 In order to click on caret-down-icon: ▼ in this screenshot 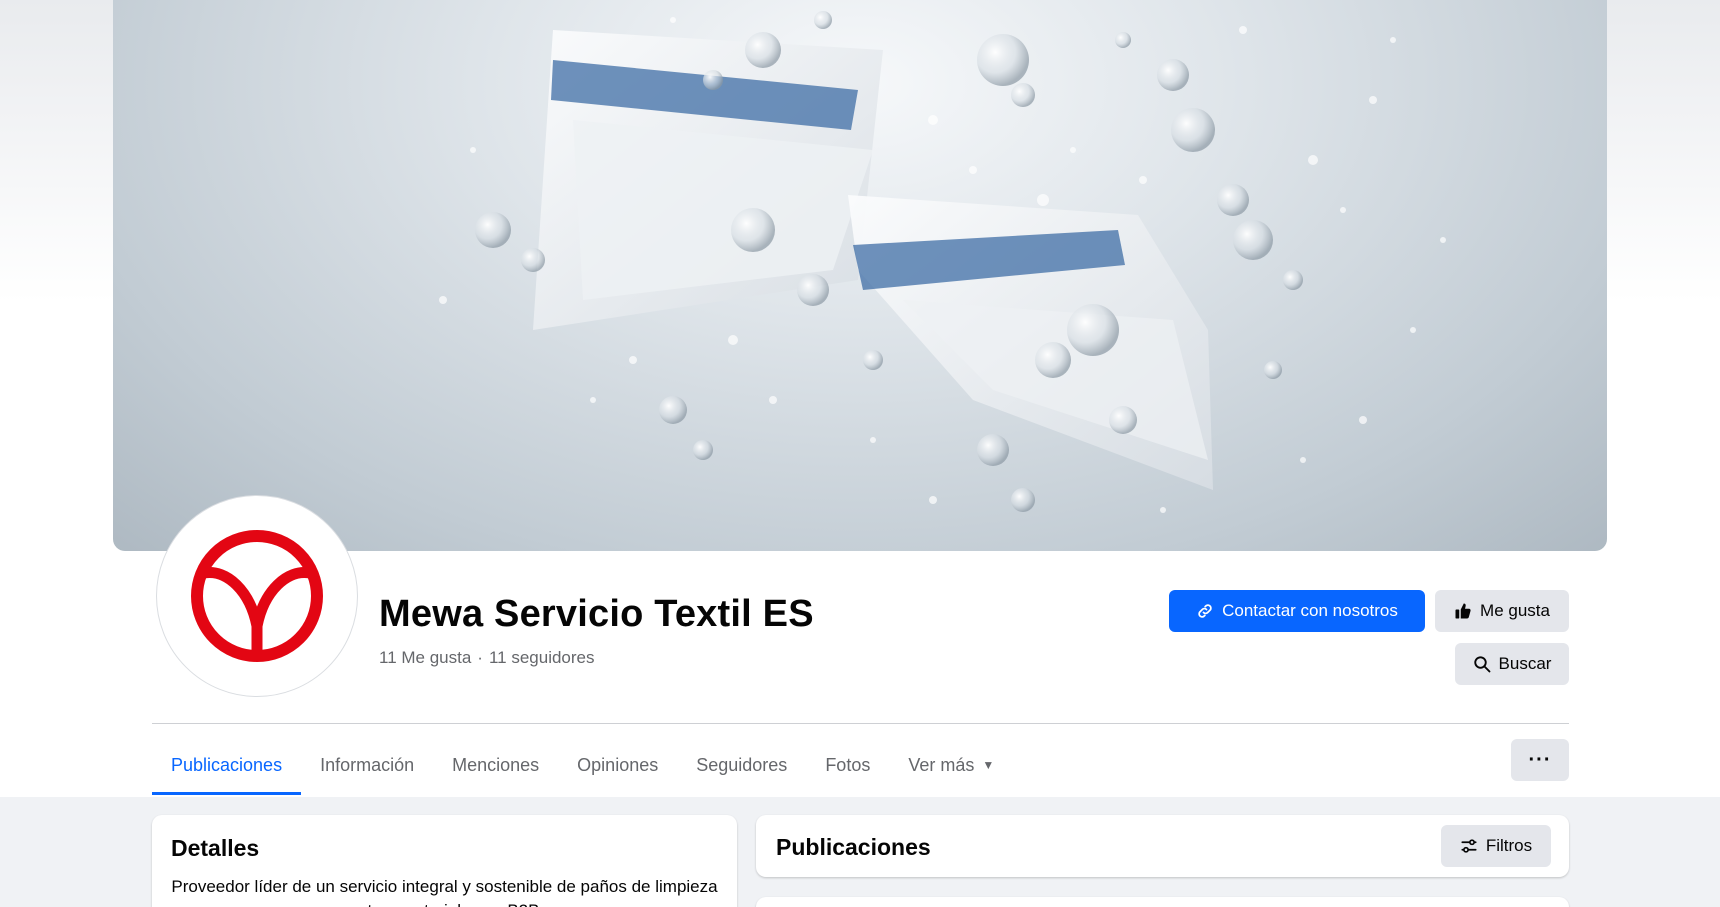, I will do `click(988, 765)`.